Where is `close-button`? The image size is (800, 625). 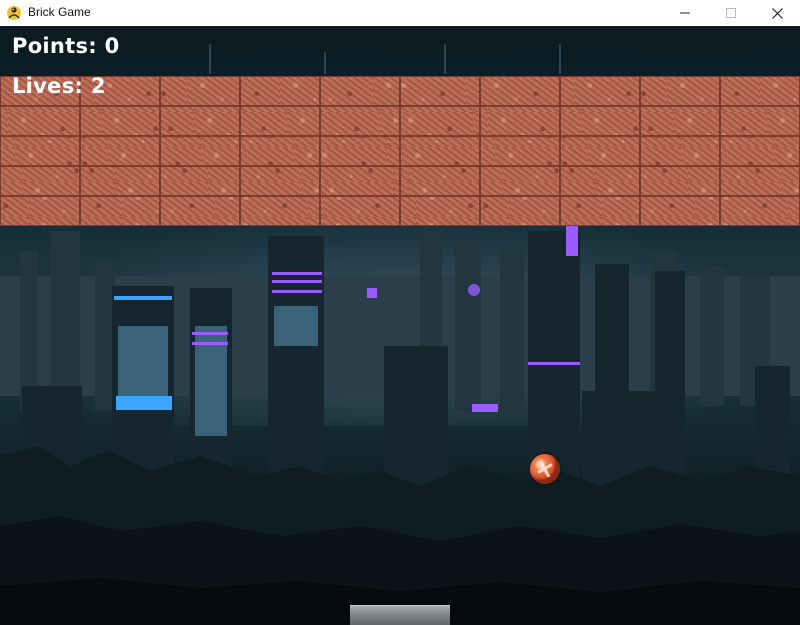 close-button is located at coordinates (777, 13).